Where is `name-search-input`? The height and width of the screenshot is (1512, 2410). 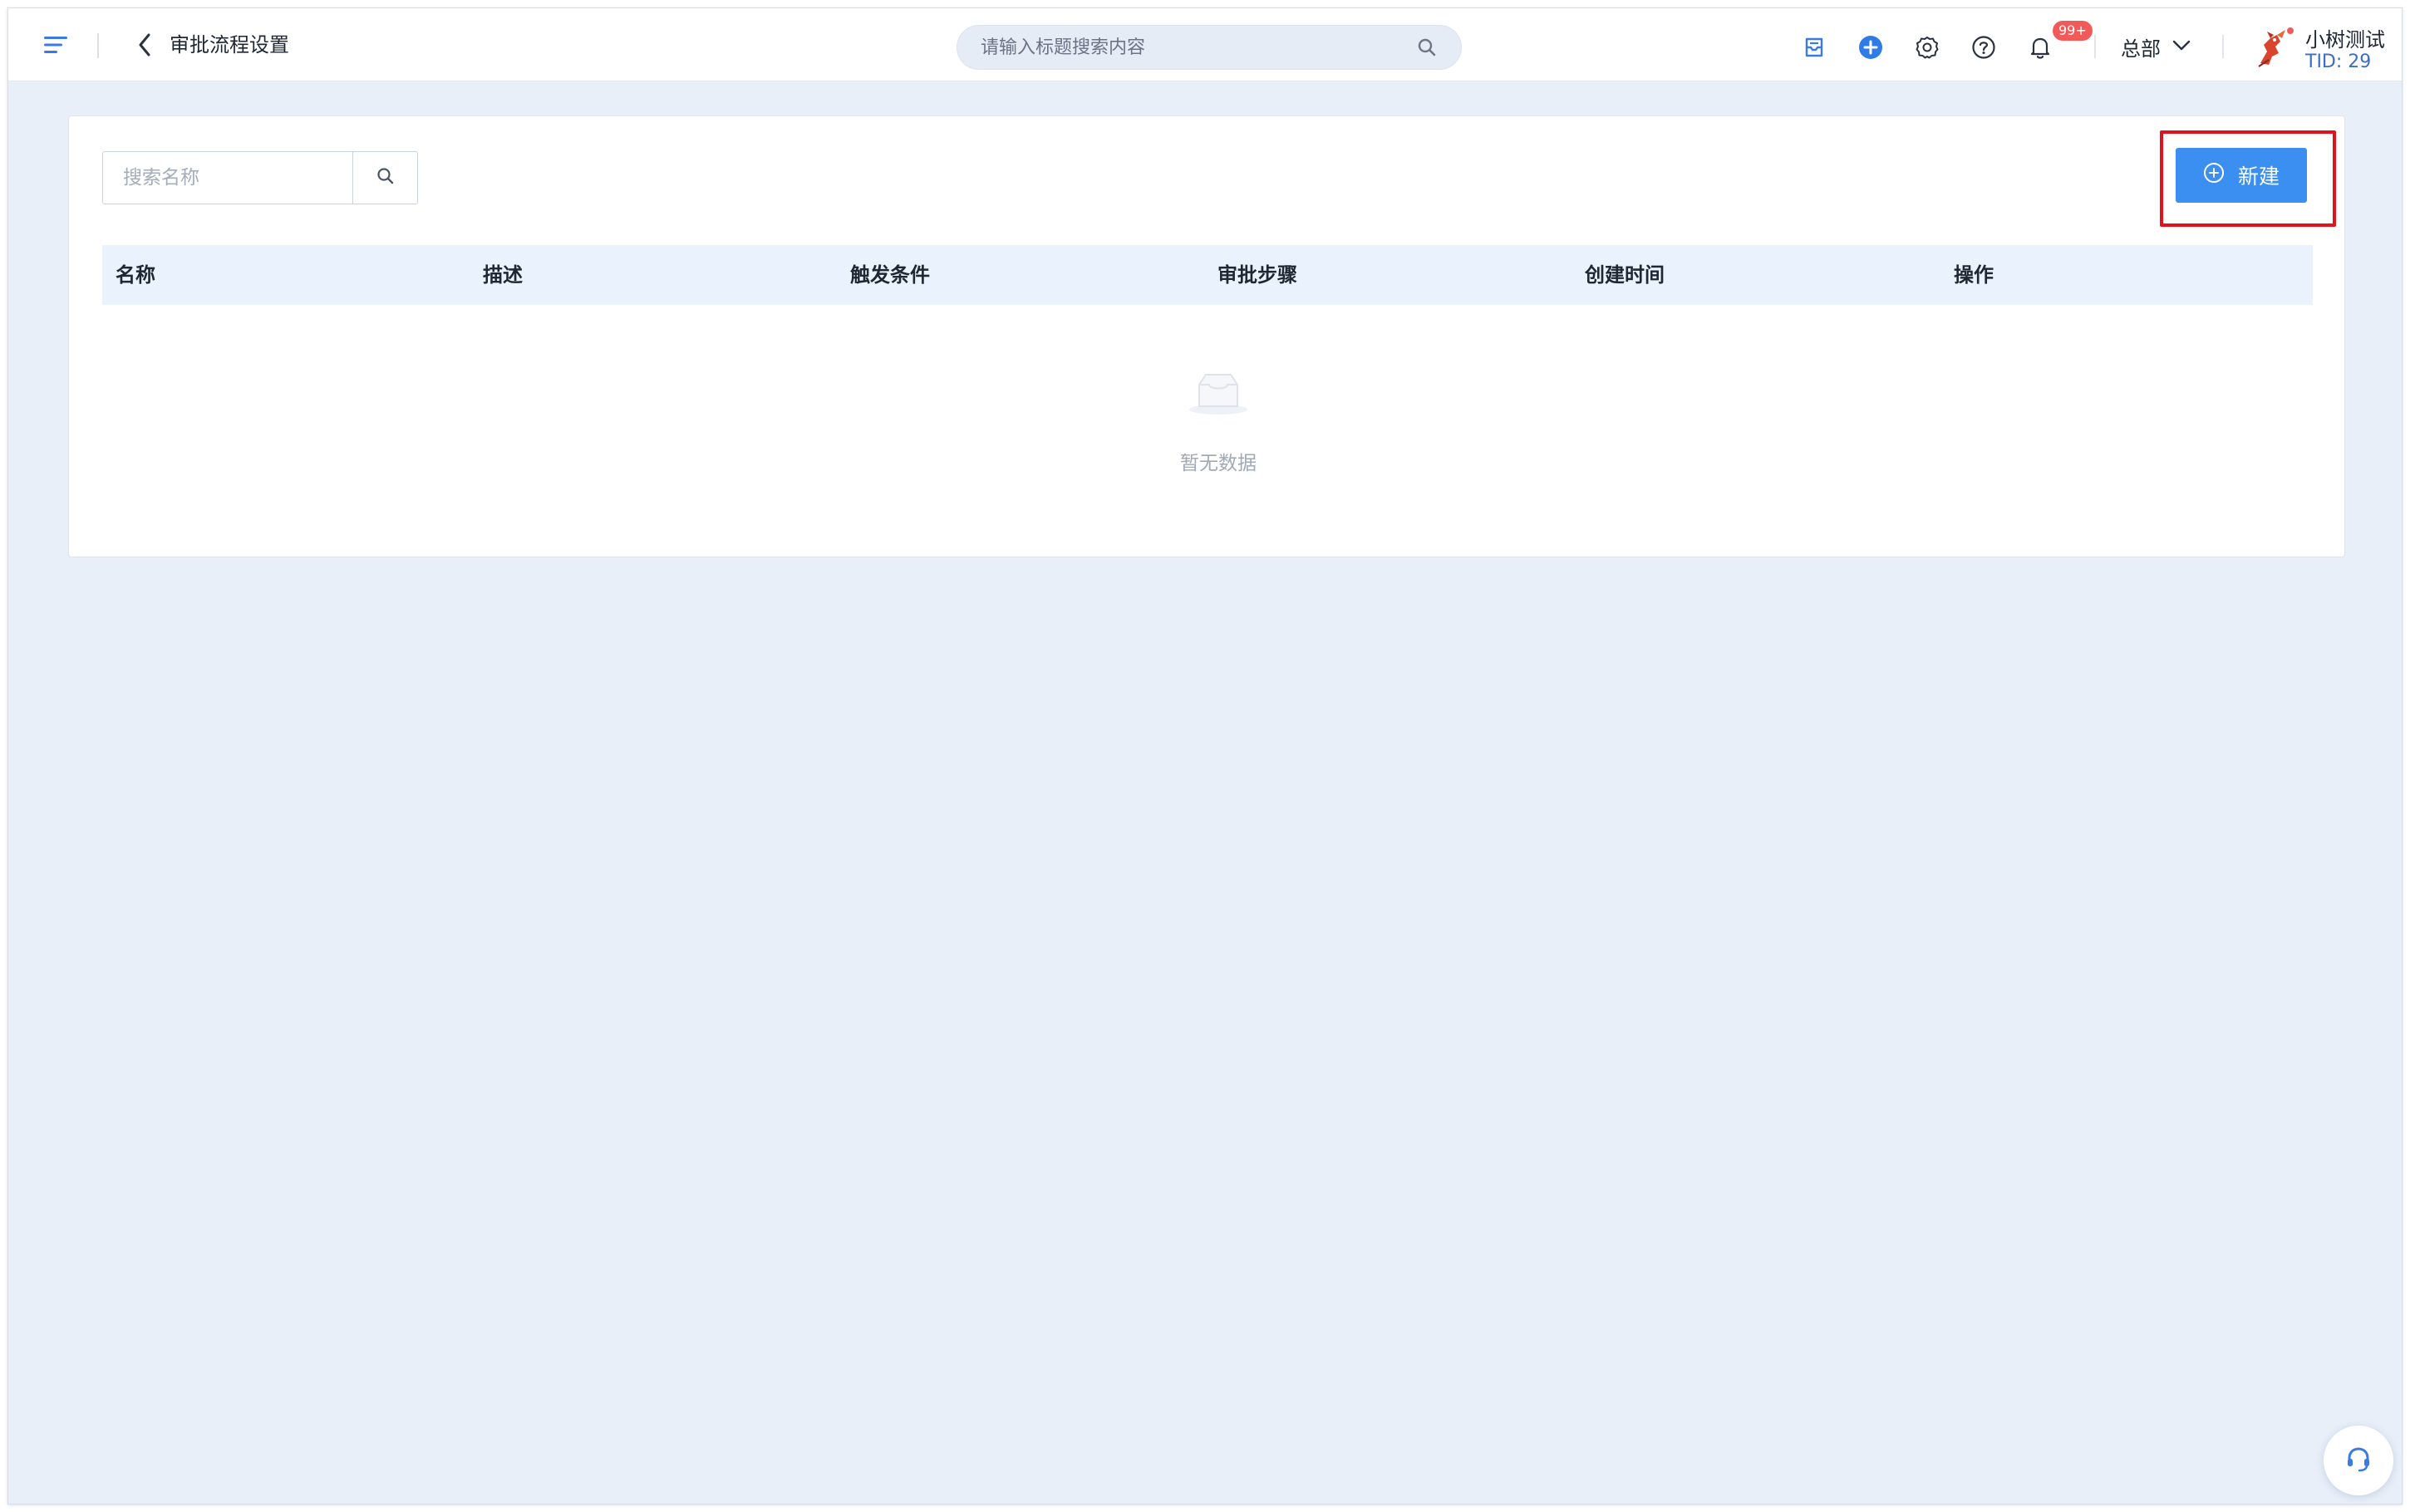 name-search-input is located at coordinates (227, 178).